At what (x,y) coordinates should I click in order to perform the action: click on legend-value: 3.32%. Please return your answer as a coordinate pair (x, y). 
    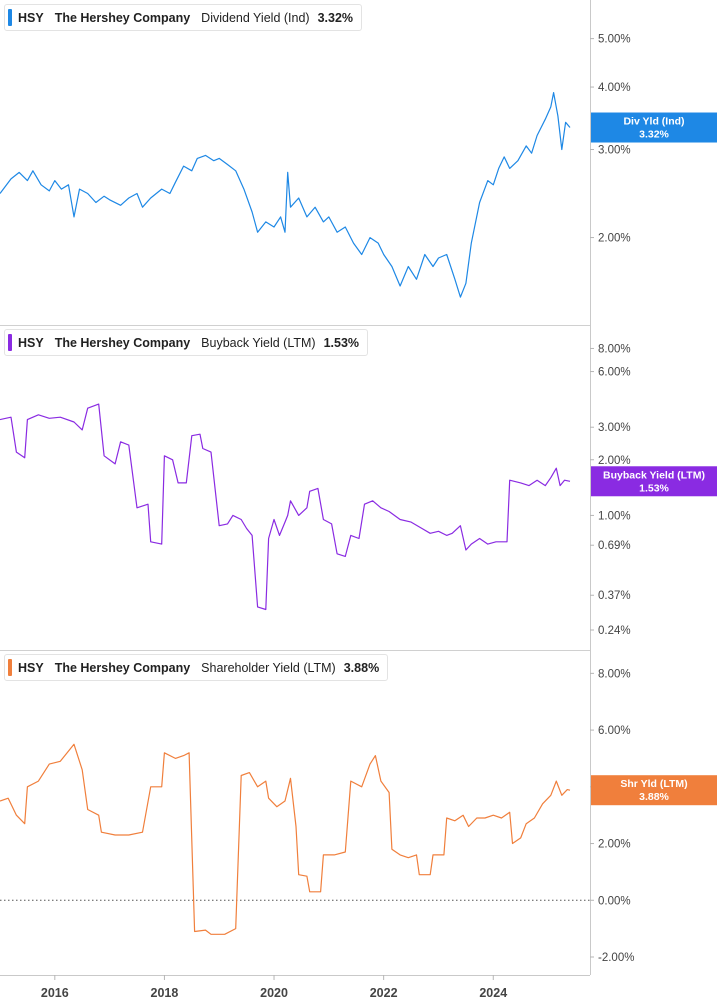
    Looking at the image, I should click on (335, 17).